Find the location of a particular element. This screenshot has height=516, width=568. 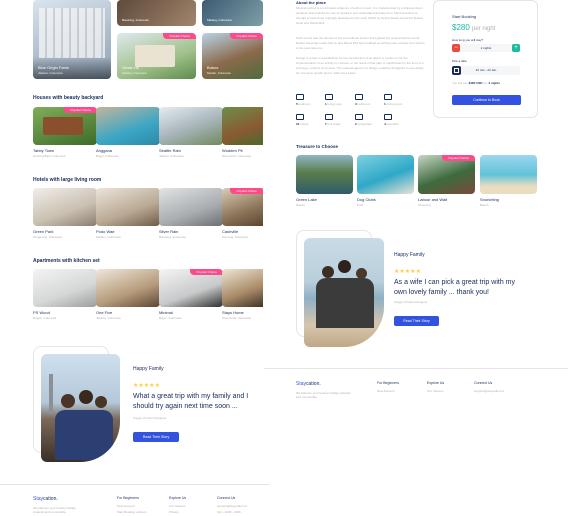

bathtub-icon is located at coordinates (359, 97).